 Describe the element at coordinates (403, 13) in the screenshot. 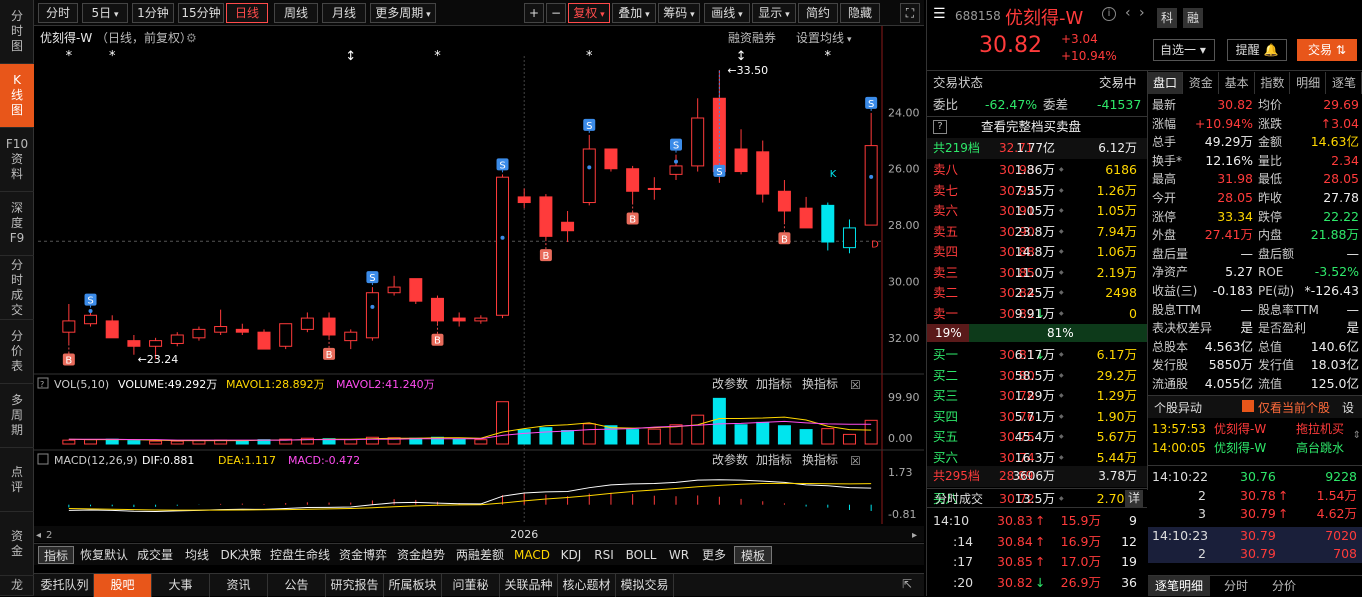

I see `period-7: 更多周期 ▾` at that location.